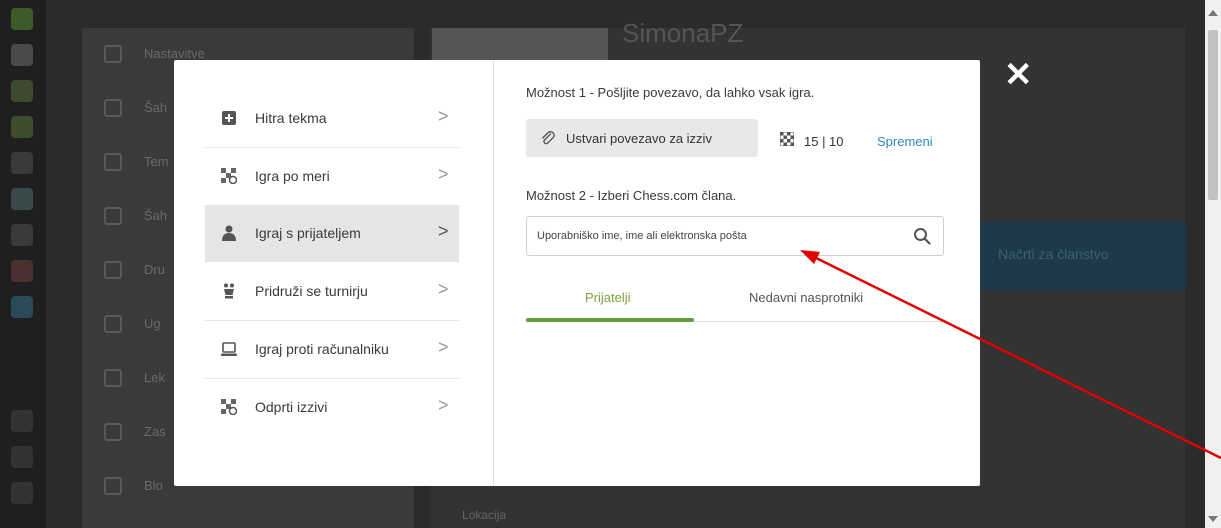 The image size is (1221, 528). I want to click on menu-item-label: Hitra tekma, so click(291, 118).